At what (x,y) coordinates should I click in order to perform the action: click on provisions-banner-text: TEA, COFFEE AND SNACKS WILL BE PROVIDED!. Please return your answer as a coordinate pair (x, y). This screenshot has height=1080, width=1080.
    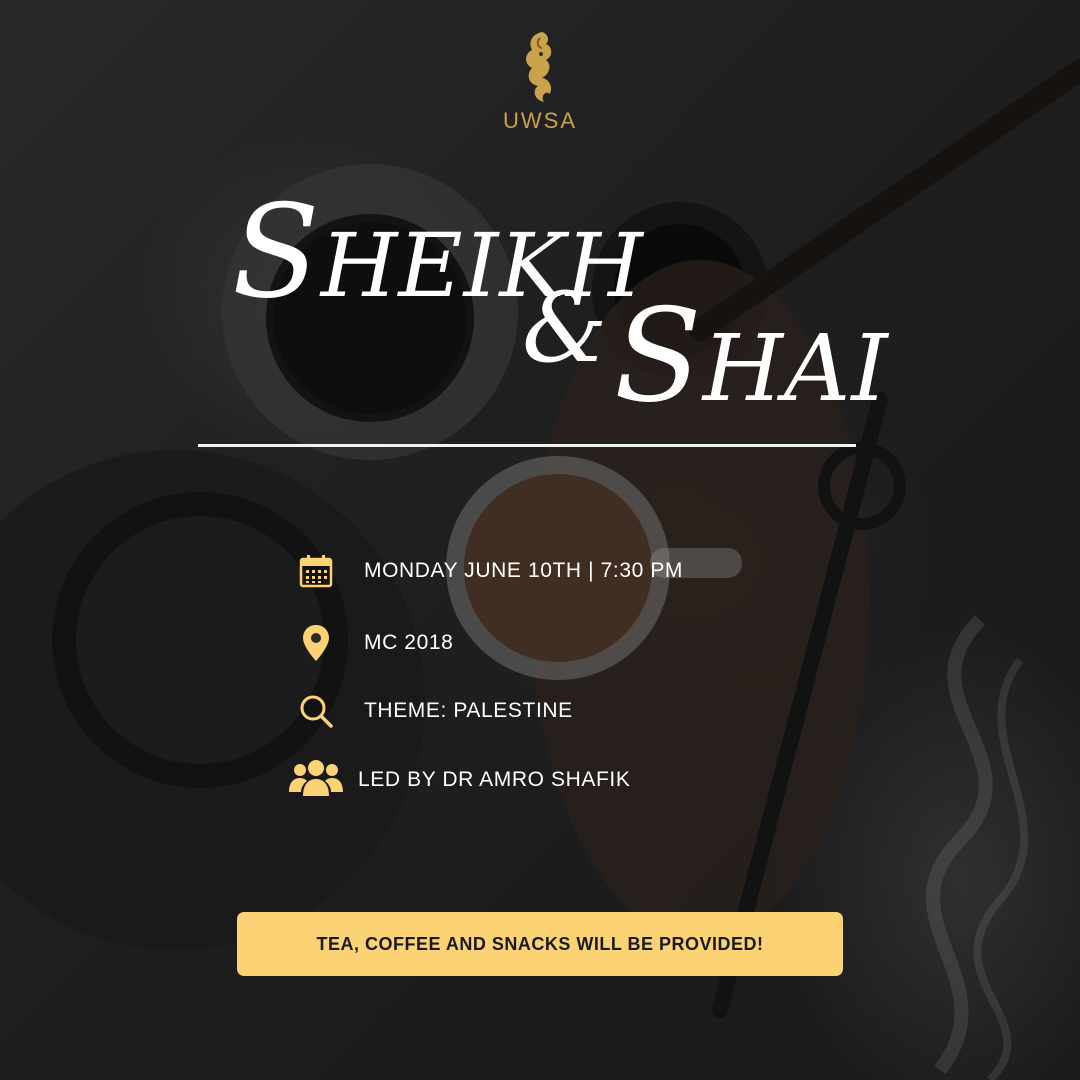
    Looking at the image, I should click on (540, 943).